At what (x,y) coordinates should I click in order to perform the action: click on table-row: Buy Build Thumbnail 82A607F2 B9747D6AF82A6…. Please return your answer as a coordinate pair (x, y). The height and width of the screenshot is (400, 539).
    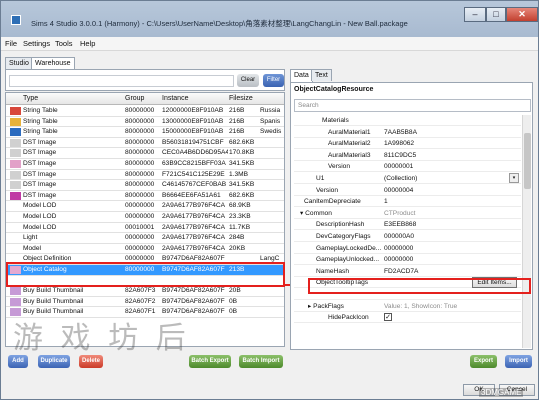
    Looking at the image, I should click on (145, 302).